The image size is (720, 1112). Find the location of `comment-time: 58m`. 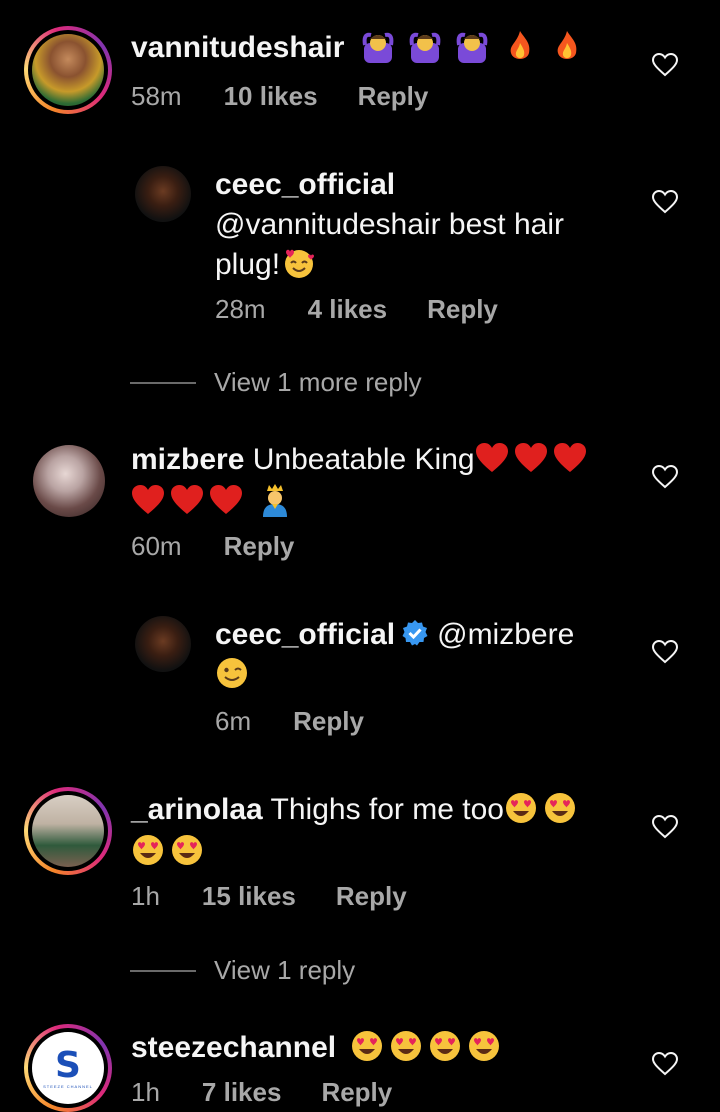

comment-time: 58m is located at coordinates (156, 96).